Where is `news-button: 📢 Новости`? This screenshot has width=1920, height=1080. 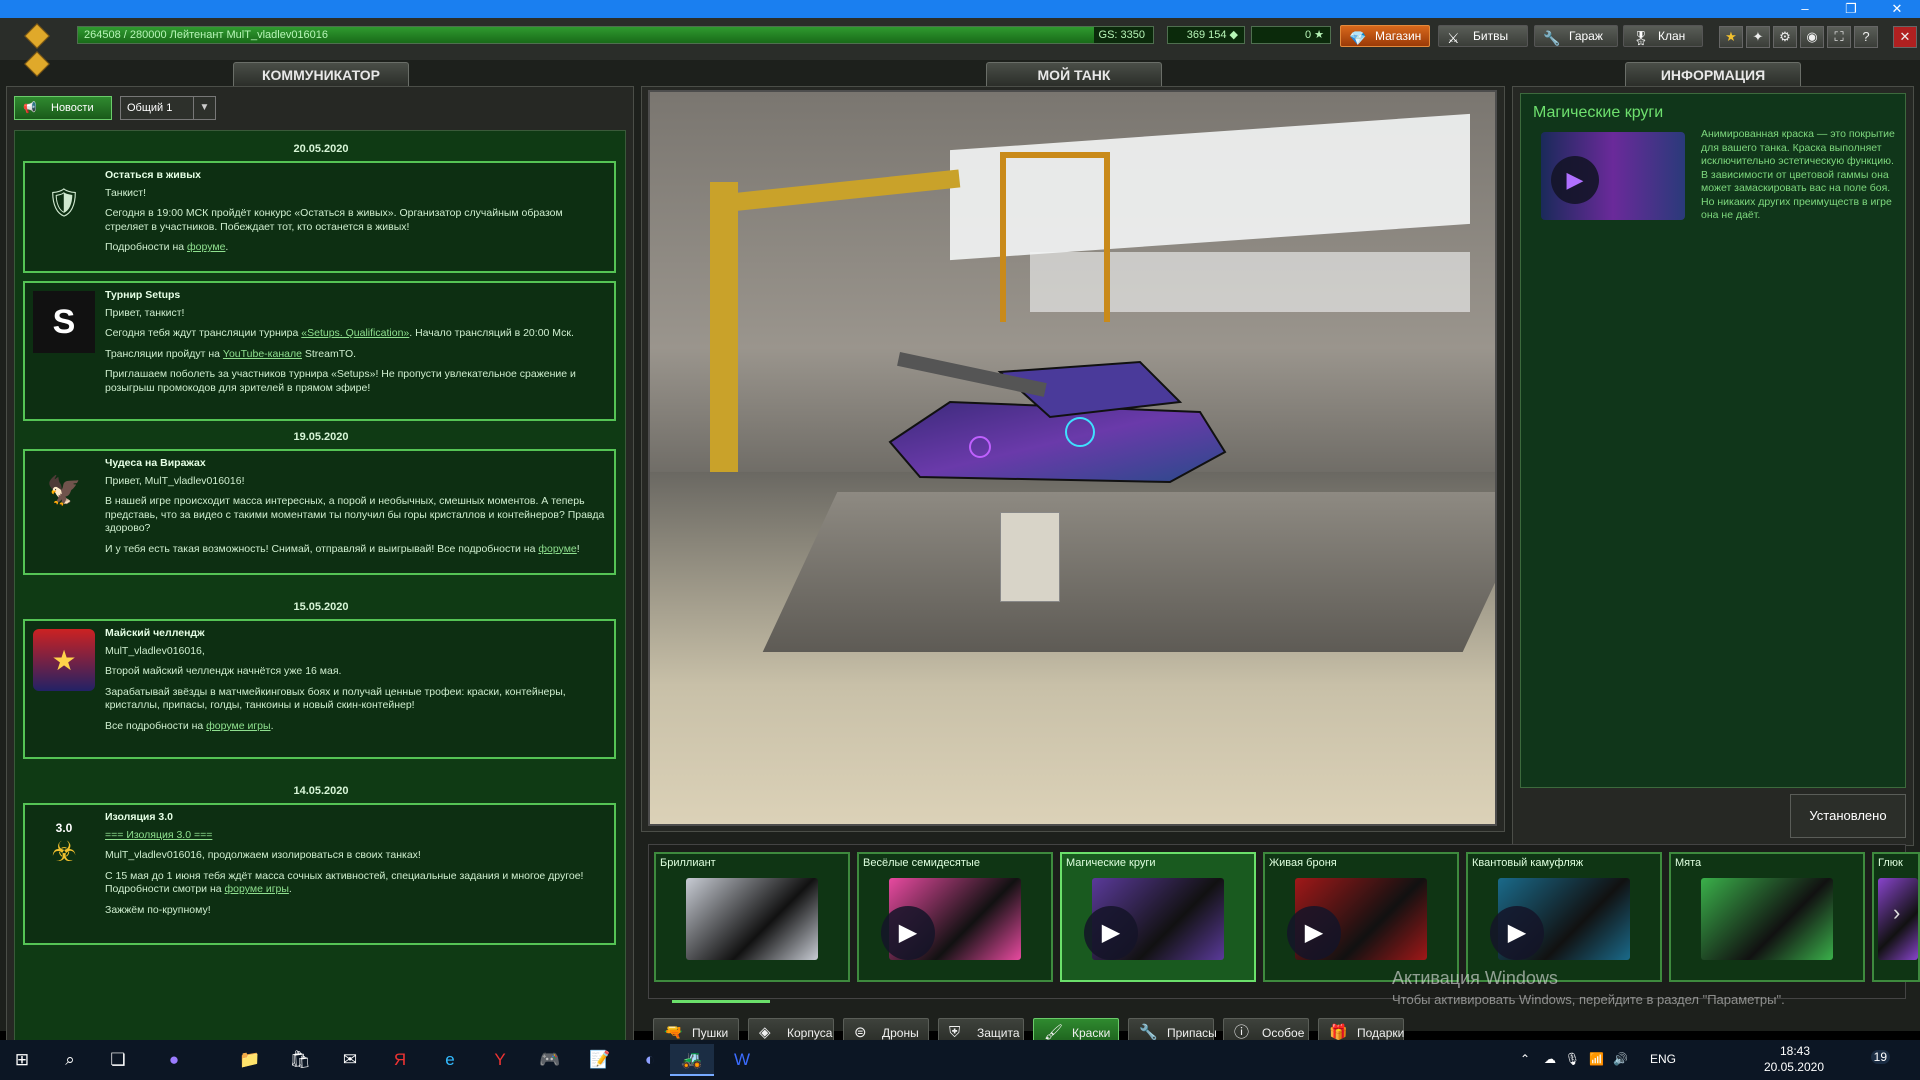 news-button: 📢 Новости is located at coordinates (63, 108).